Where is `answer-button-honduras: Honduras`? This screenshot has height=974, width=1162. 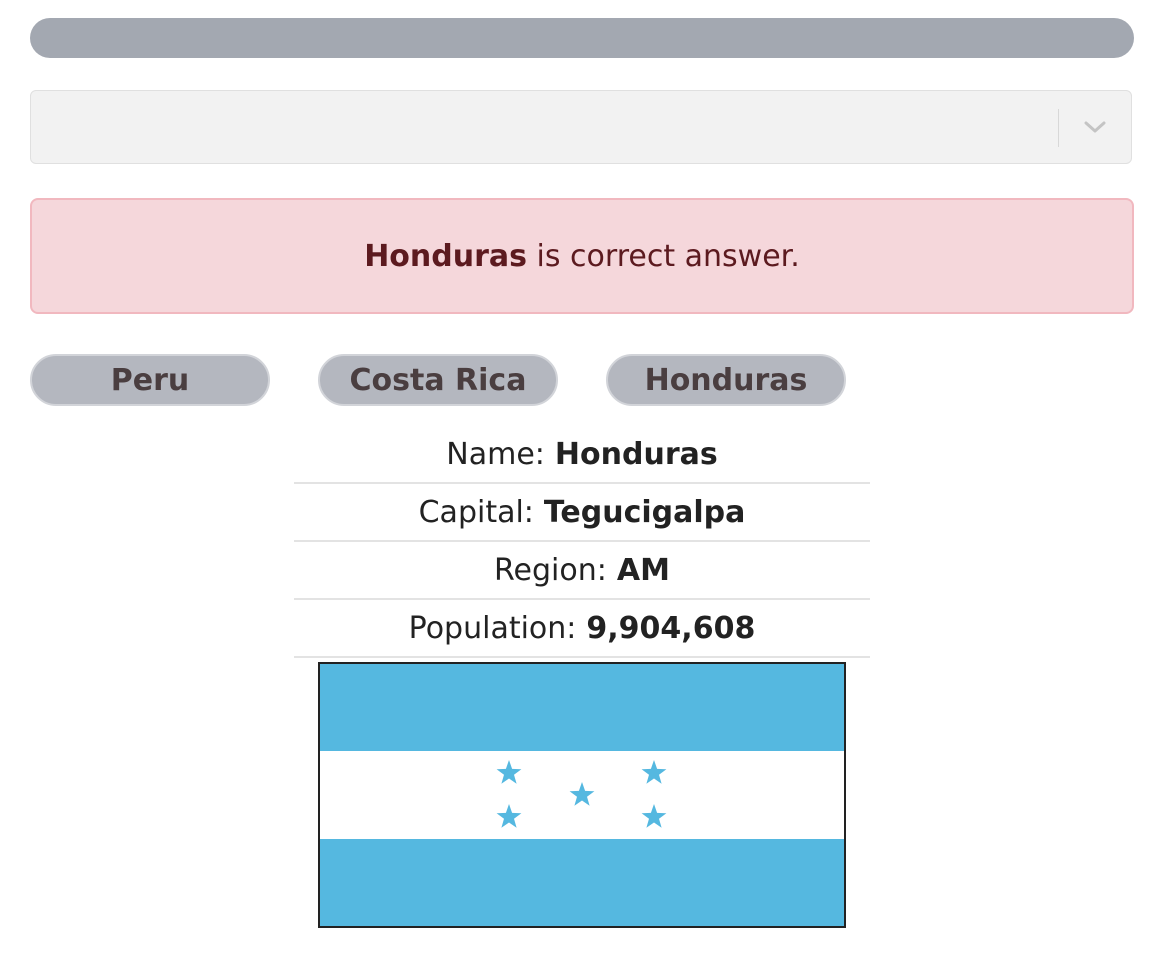
answer-button-honduras: Honduras is located at coordinates (726, 380).